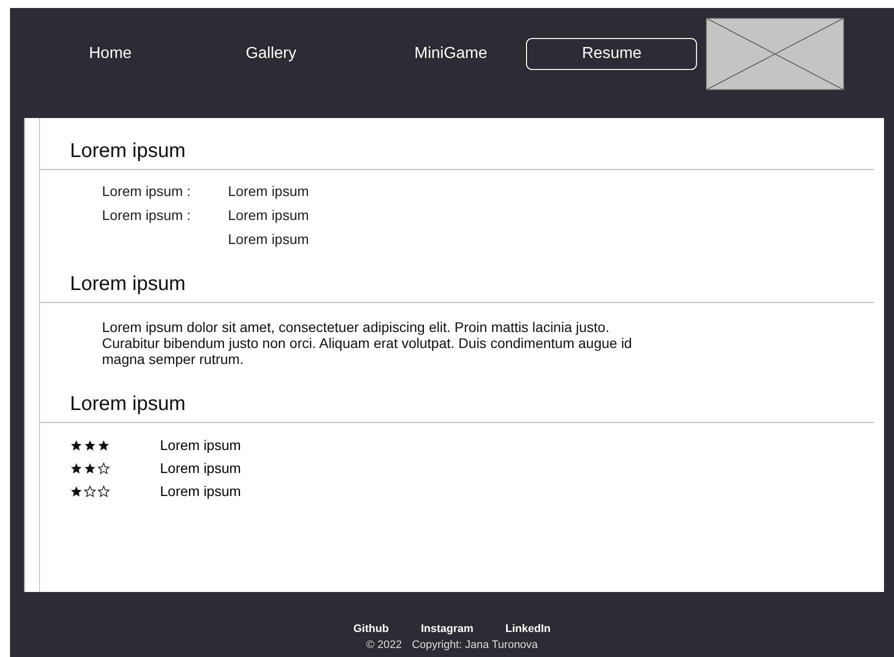  What do you see at coordinates (110, 54) in the screenshot?
I see `nav-link: Home` at bounding box center [110, 54].